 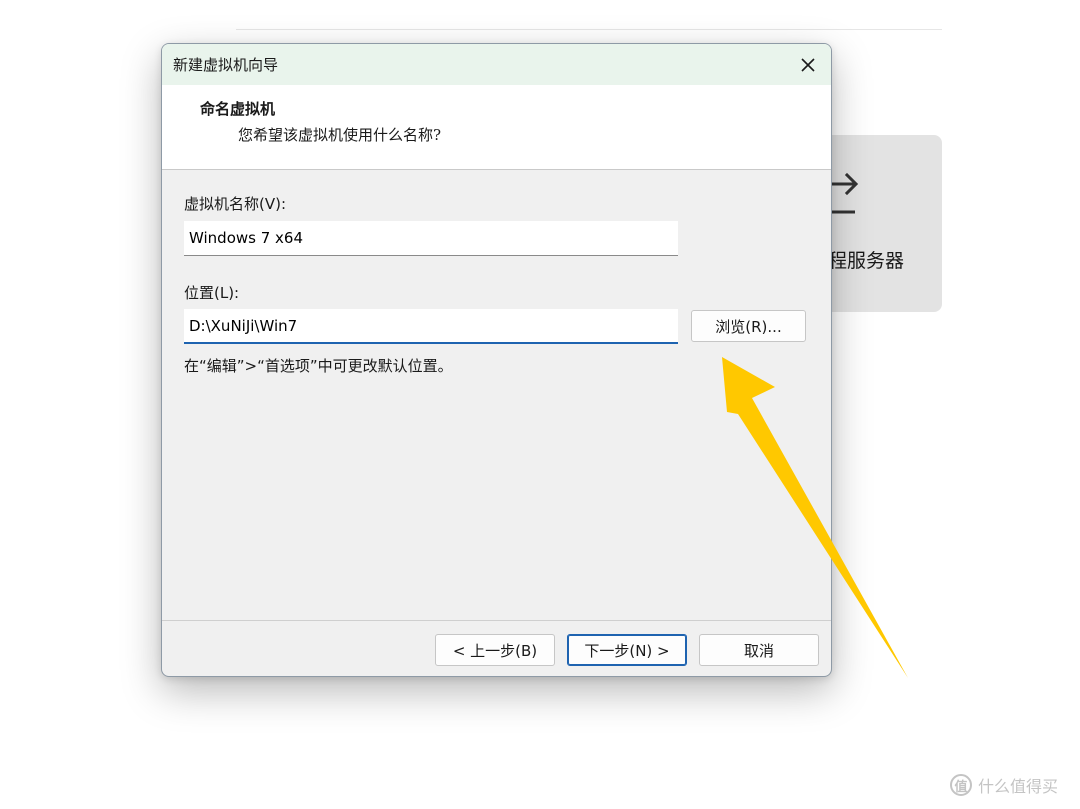 I want to click on step-title: 命名虚拟机, so click(x=238, y=109).